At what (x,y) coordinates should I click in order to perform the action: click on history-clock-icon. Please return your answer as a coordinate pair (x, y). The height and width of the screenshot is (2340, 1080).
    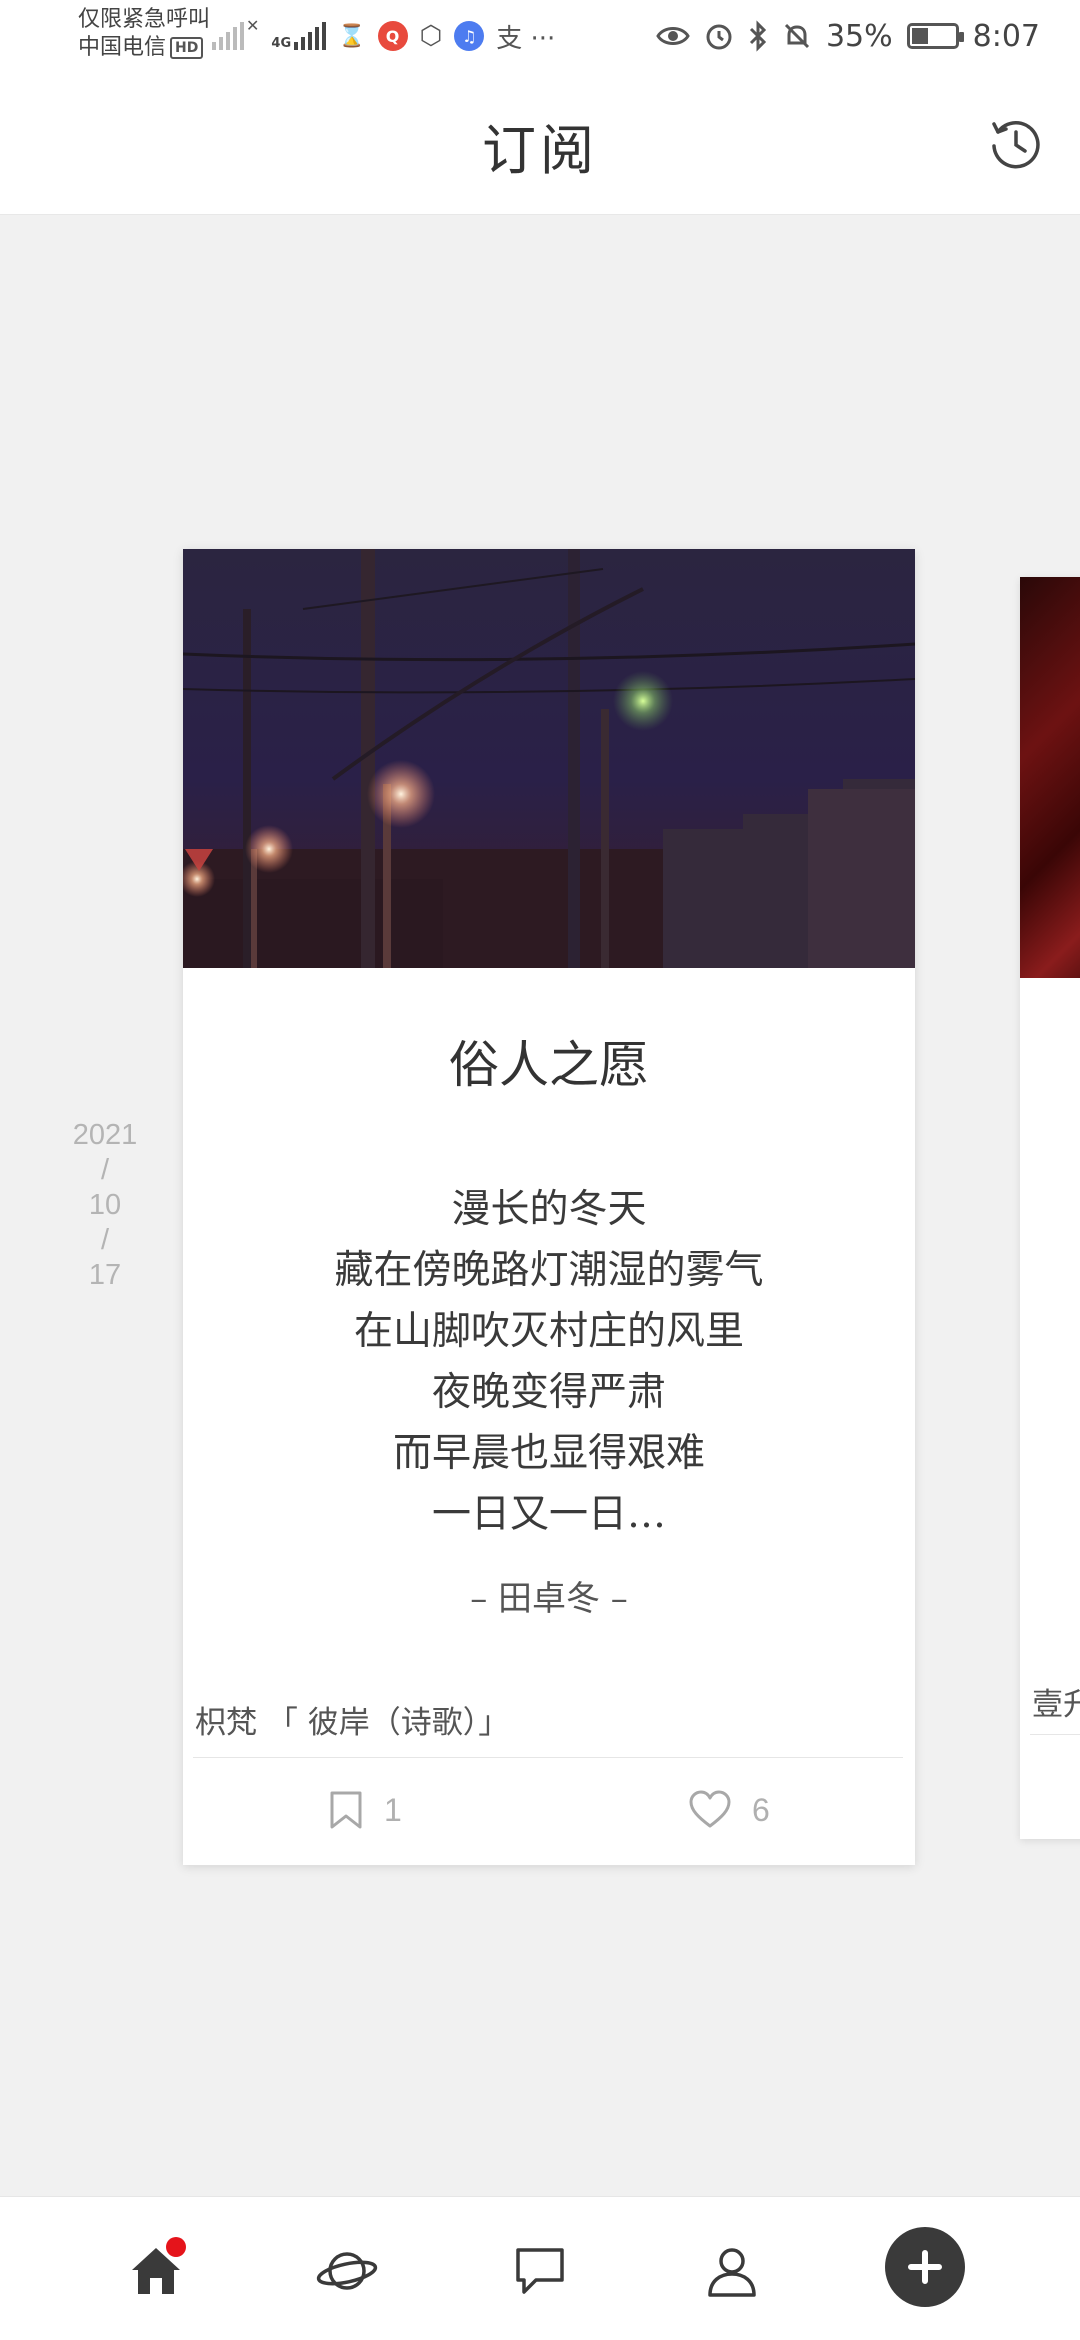
    Looking at the image, I should click on (1016, 145).